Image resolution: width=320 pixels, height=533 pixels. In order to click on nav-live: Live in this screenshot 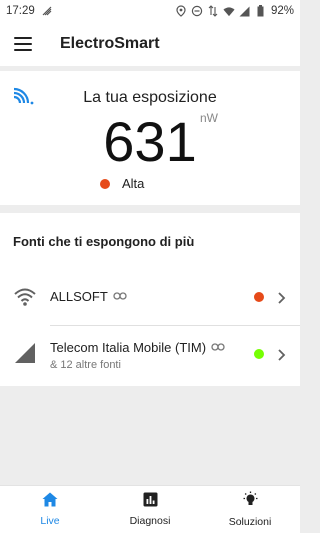, I will do `click(50, 509)`.